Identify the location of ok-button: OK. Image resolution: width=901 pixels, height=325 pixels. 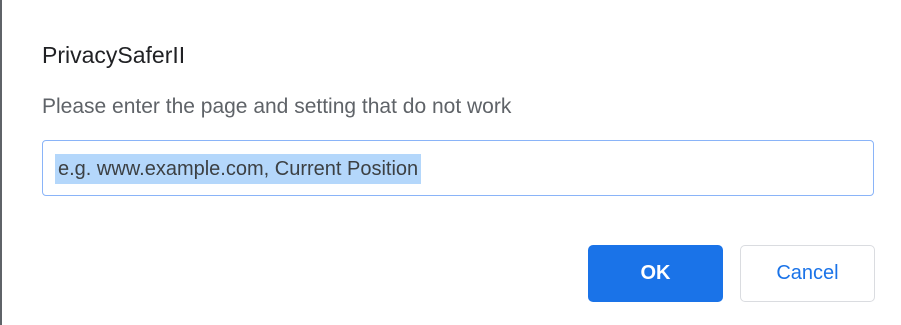
(655, 273).